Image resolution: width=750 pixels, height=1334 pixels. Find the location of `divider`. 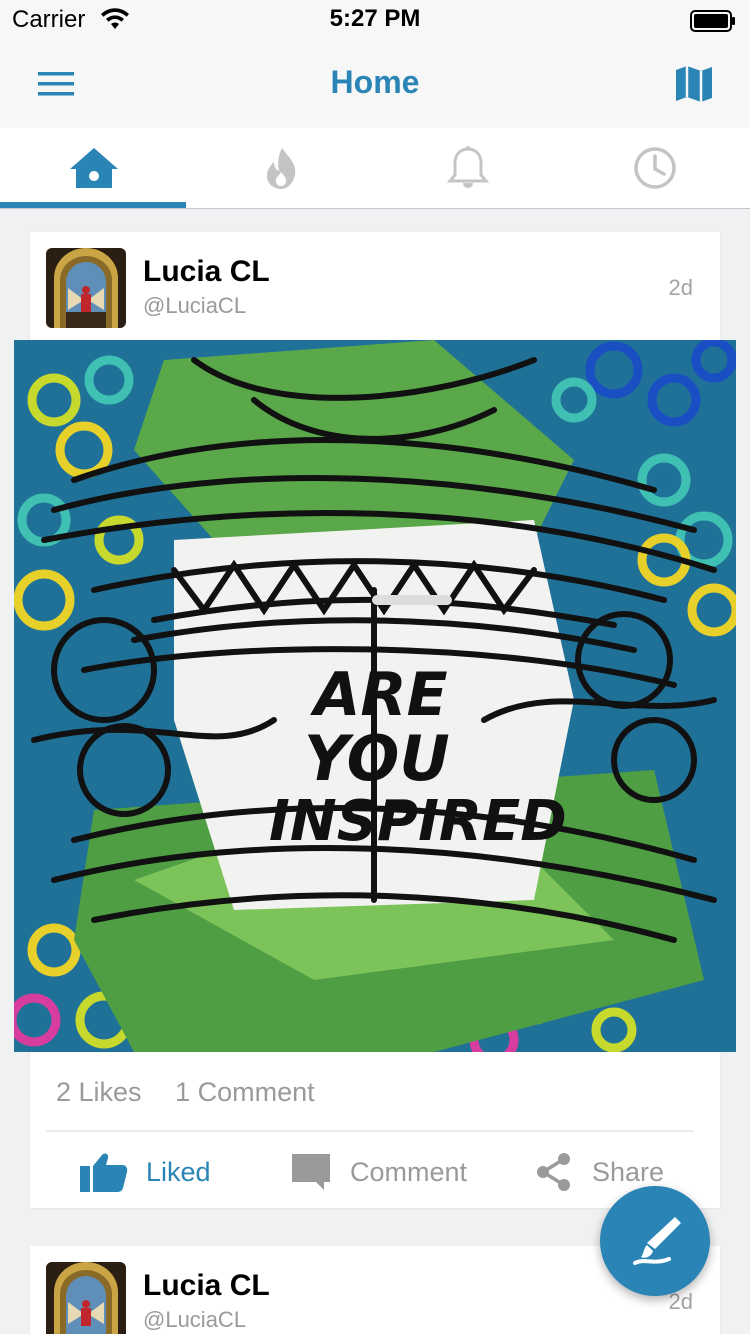

divider is located at coordinates (370, 1131).